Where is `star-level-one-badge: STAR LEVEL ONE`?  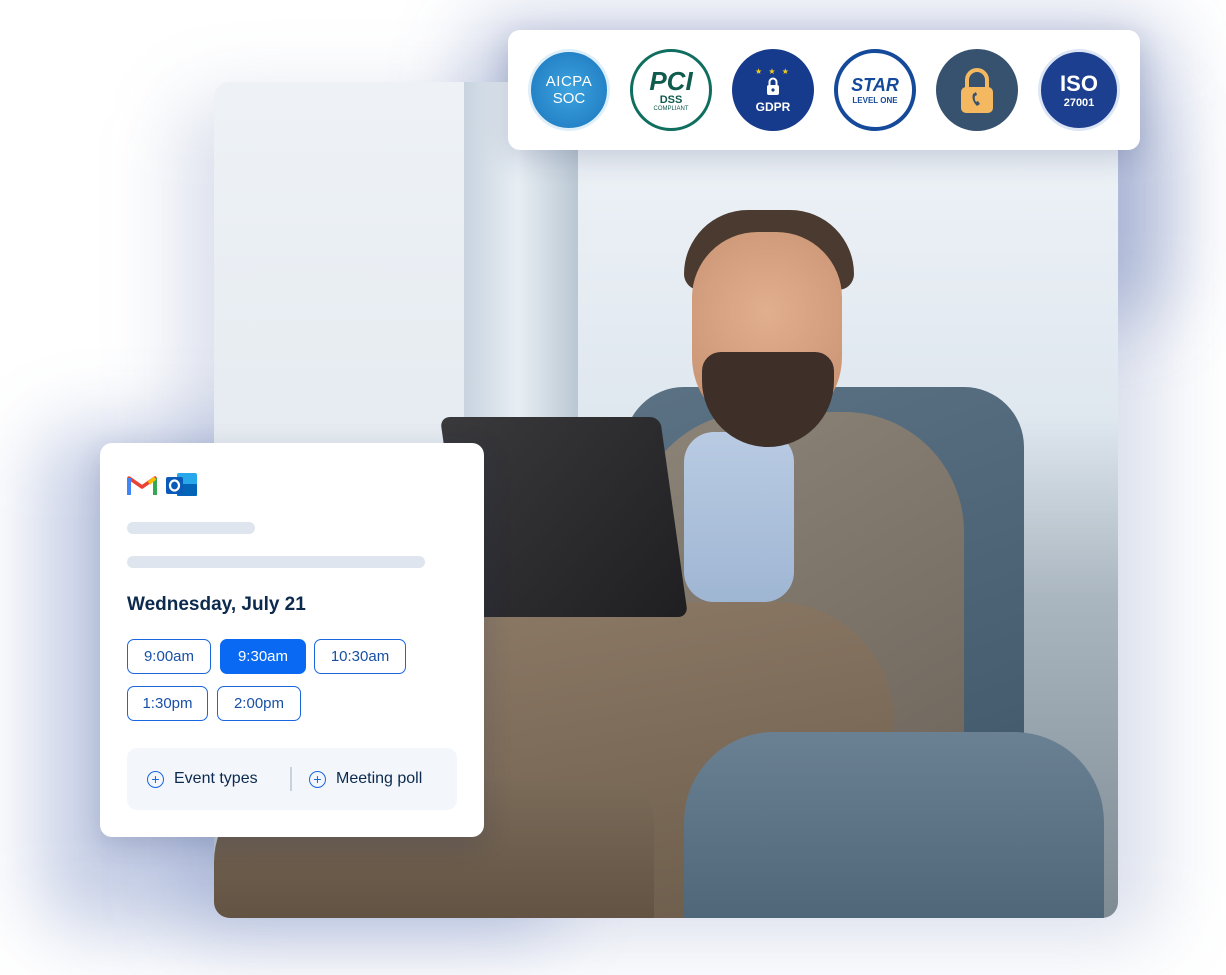 star-level-one-badge: STAR LEVEL ONE is located at coordinates (875, 90).